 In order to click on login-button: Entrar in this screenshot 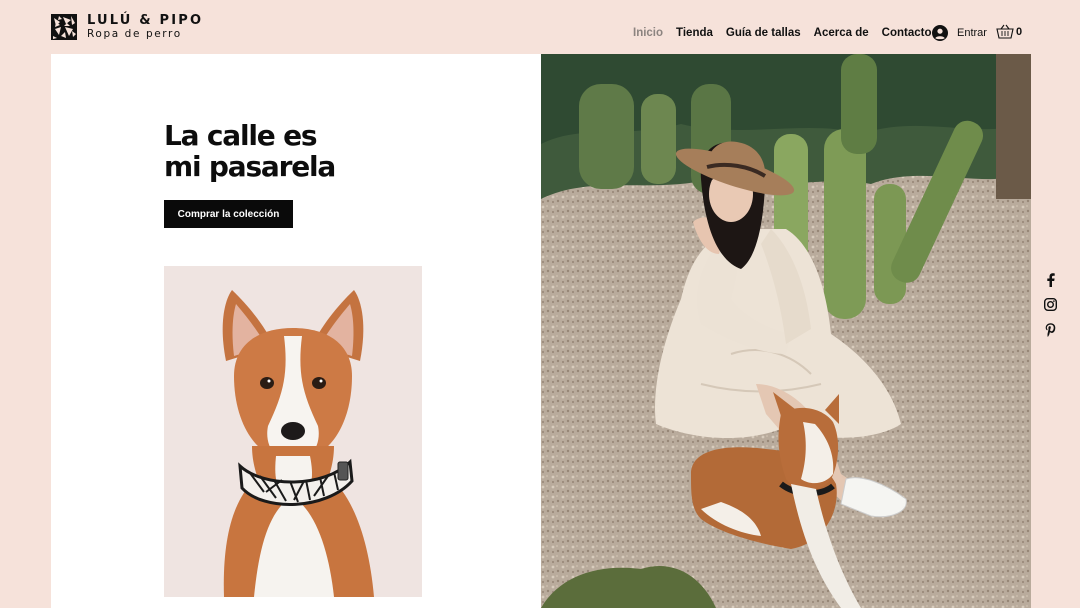, I will do `click(959, 33)`.